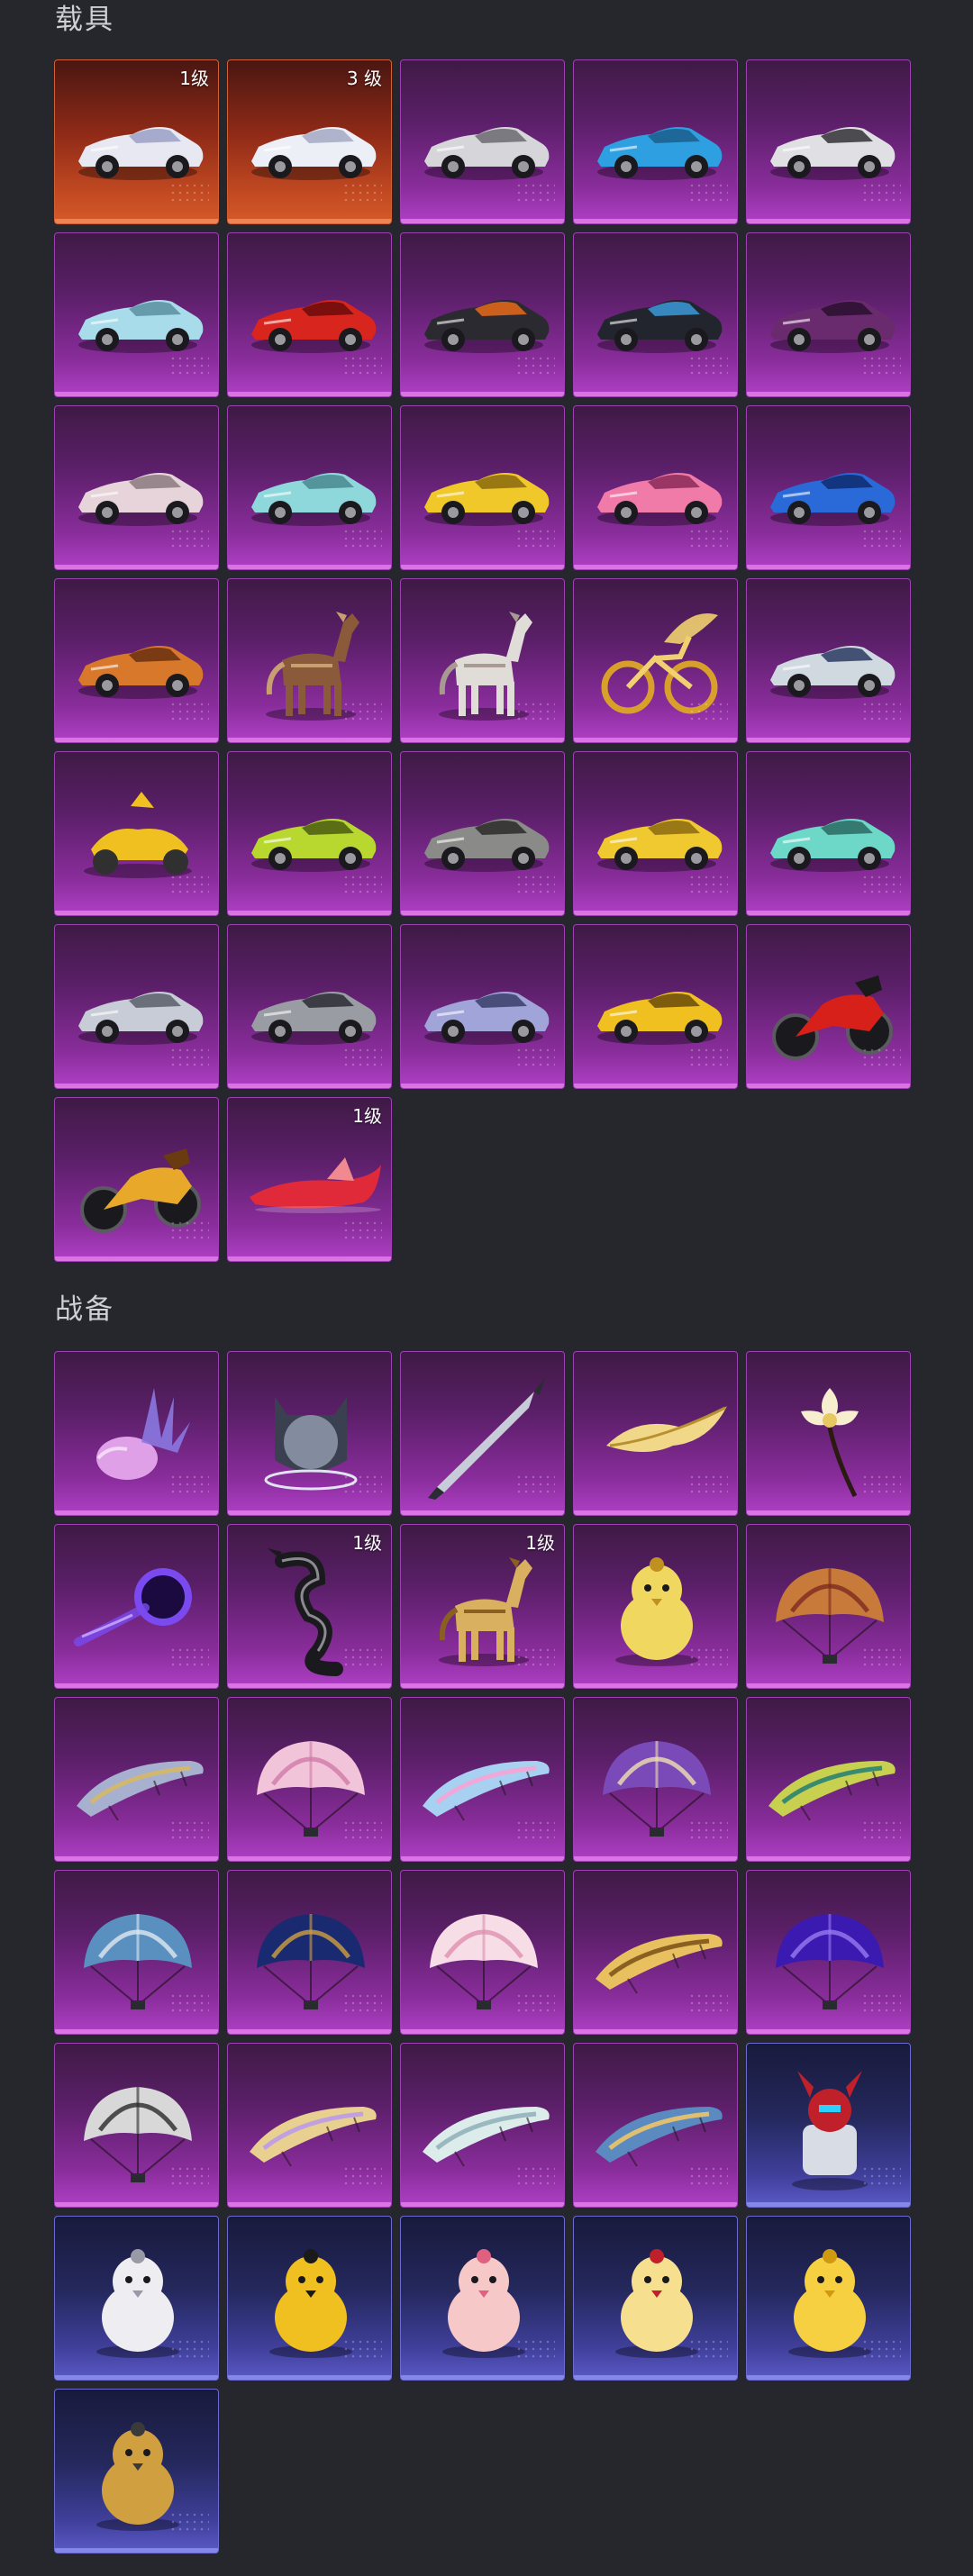 This screenshot has height=2576, width=973. What do you see at coordinates (309, 141) in the screenshot?
I see `item-tile: 3 级` at bounding box center [309, 141].